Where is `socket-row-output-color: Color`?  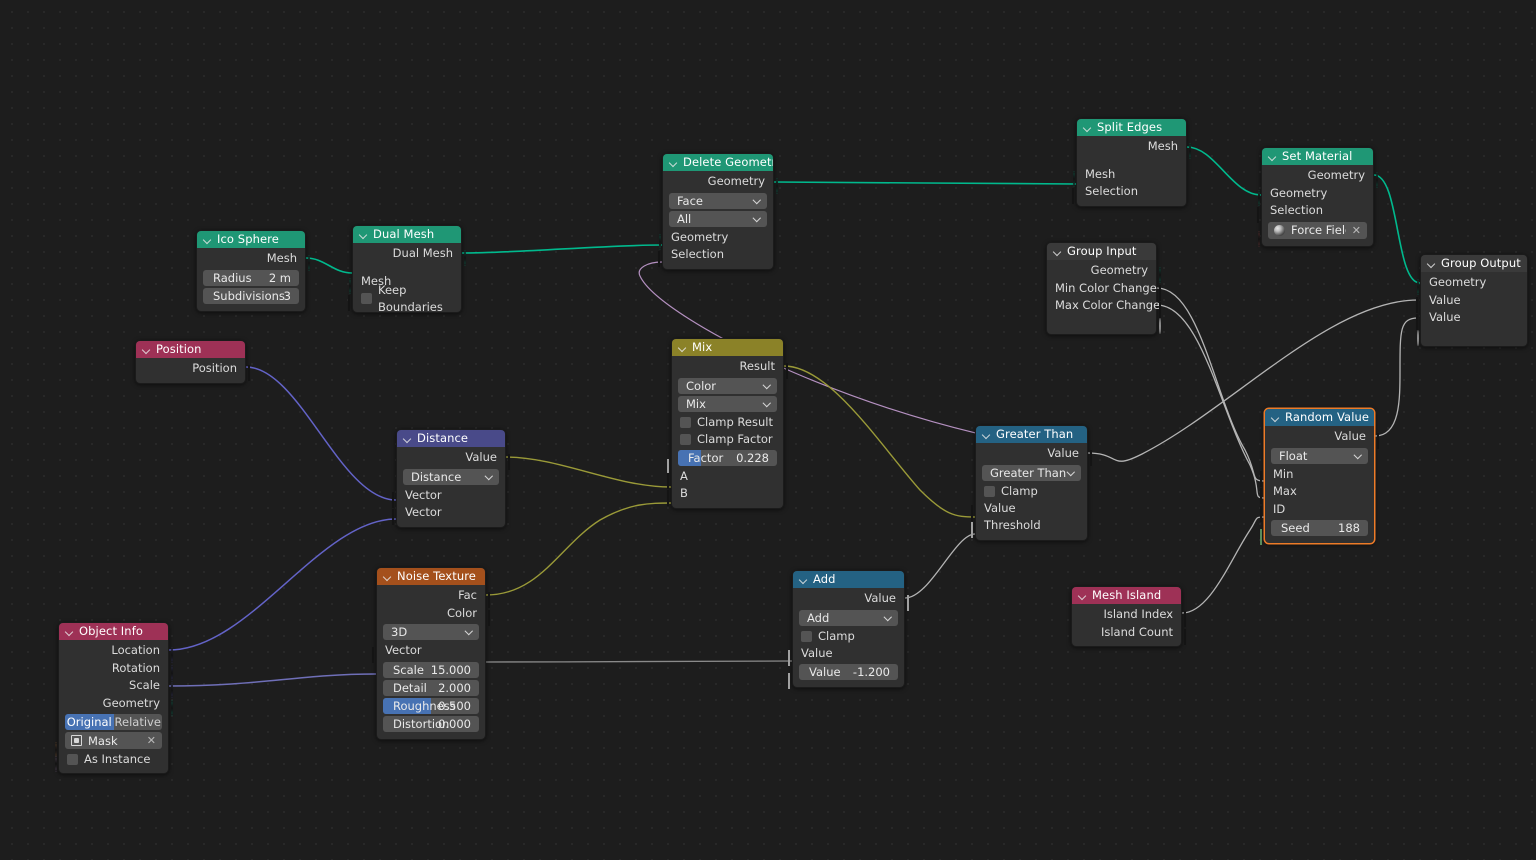
socket-row-output-color: Color is located at coordinates (433, 615).